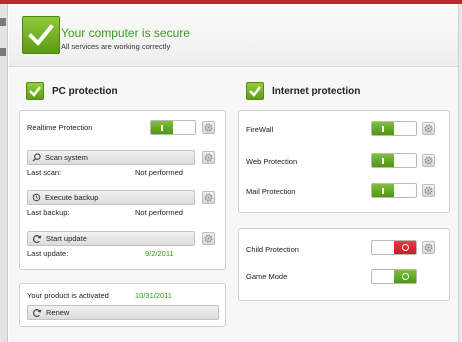 The width and height of the screenshot is (462, 342). Describe the element at coordinates (159, 212) in the screenshot. I see `last-backup-value: Not performed` at that location.